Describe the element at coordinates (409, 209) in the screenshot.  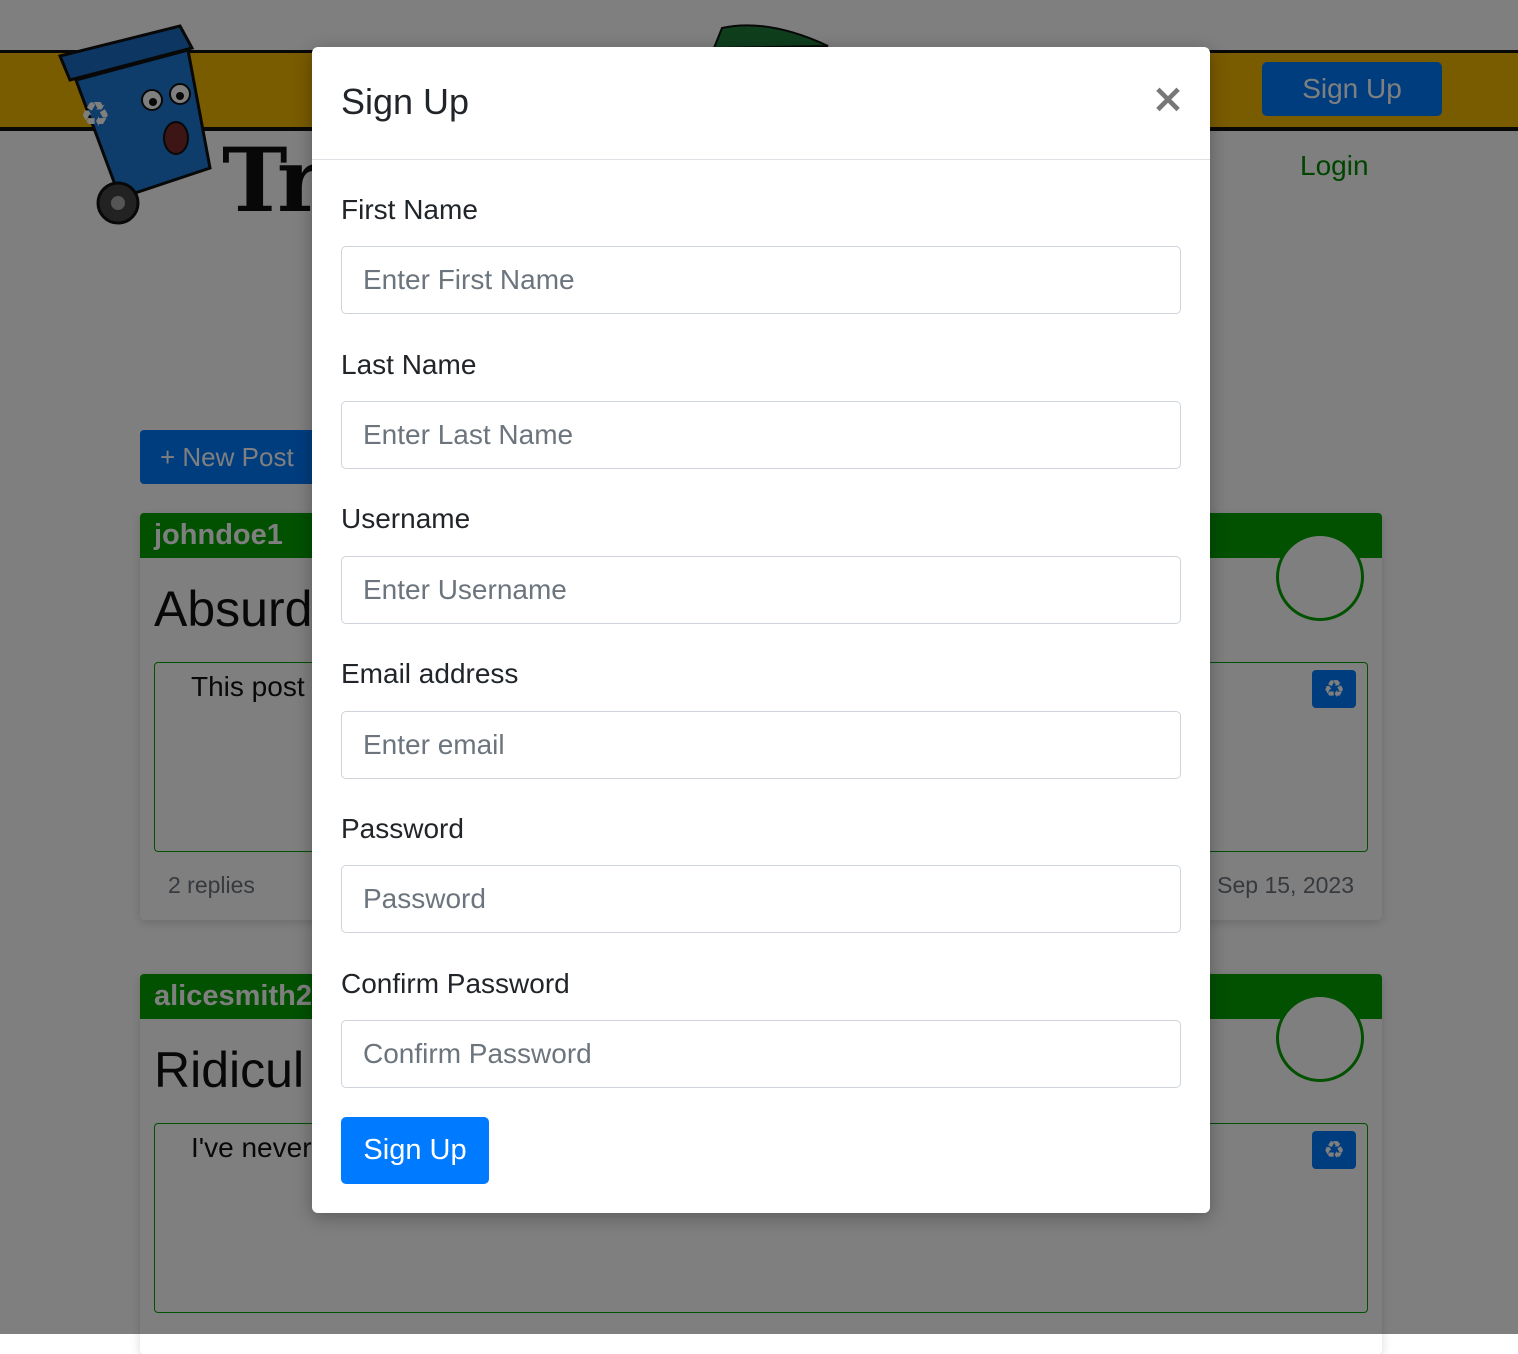
I see `first-name-label: First Name` at that location.